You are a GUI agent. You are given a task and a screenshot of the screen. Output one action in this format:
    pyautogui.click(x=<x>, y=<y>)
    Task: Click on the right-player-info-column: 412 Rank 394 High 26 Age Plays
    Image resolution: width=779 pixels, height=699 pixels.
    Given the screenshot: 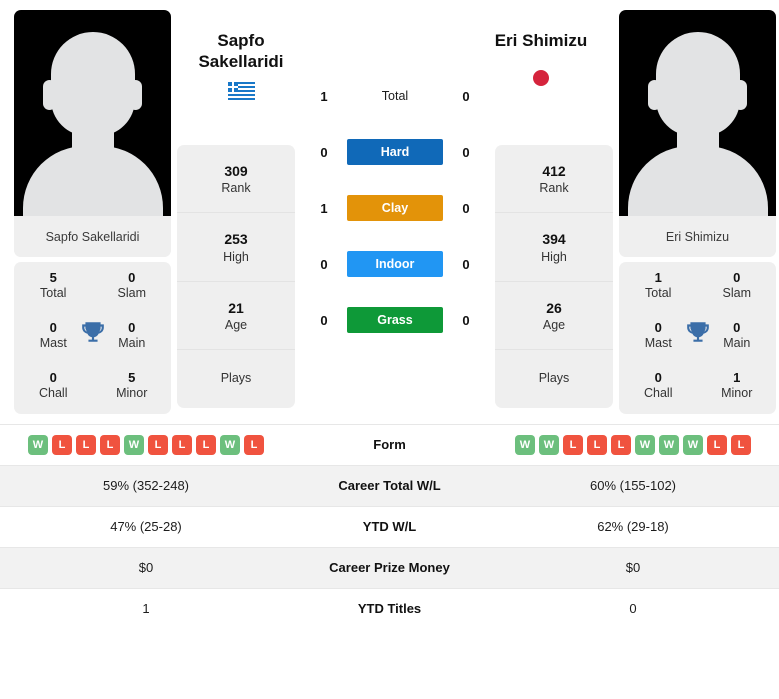 What is the action you would take?
    pyautogui.click(x=554, y=209)
    